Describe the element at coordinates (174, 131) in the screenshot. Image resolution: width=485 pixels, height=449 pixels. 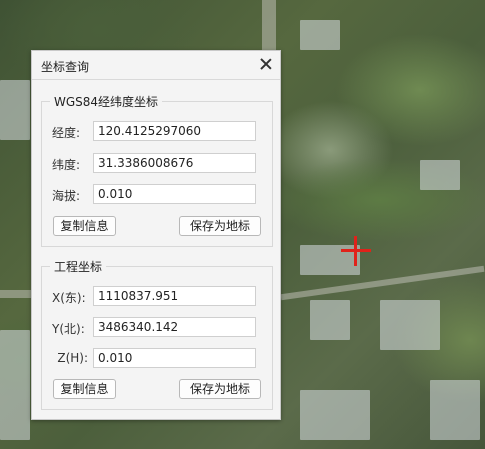
I see `longitude-field` at that location.